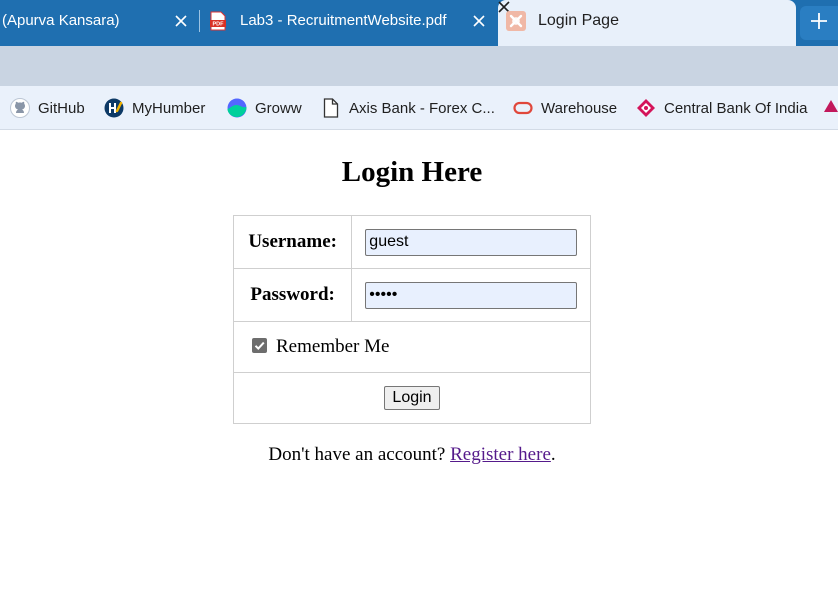 This screenshot has width=838, height=606. I want to click on password-cell, so click(471, 295).